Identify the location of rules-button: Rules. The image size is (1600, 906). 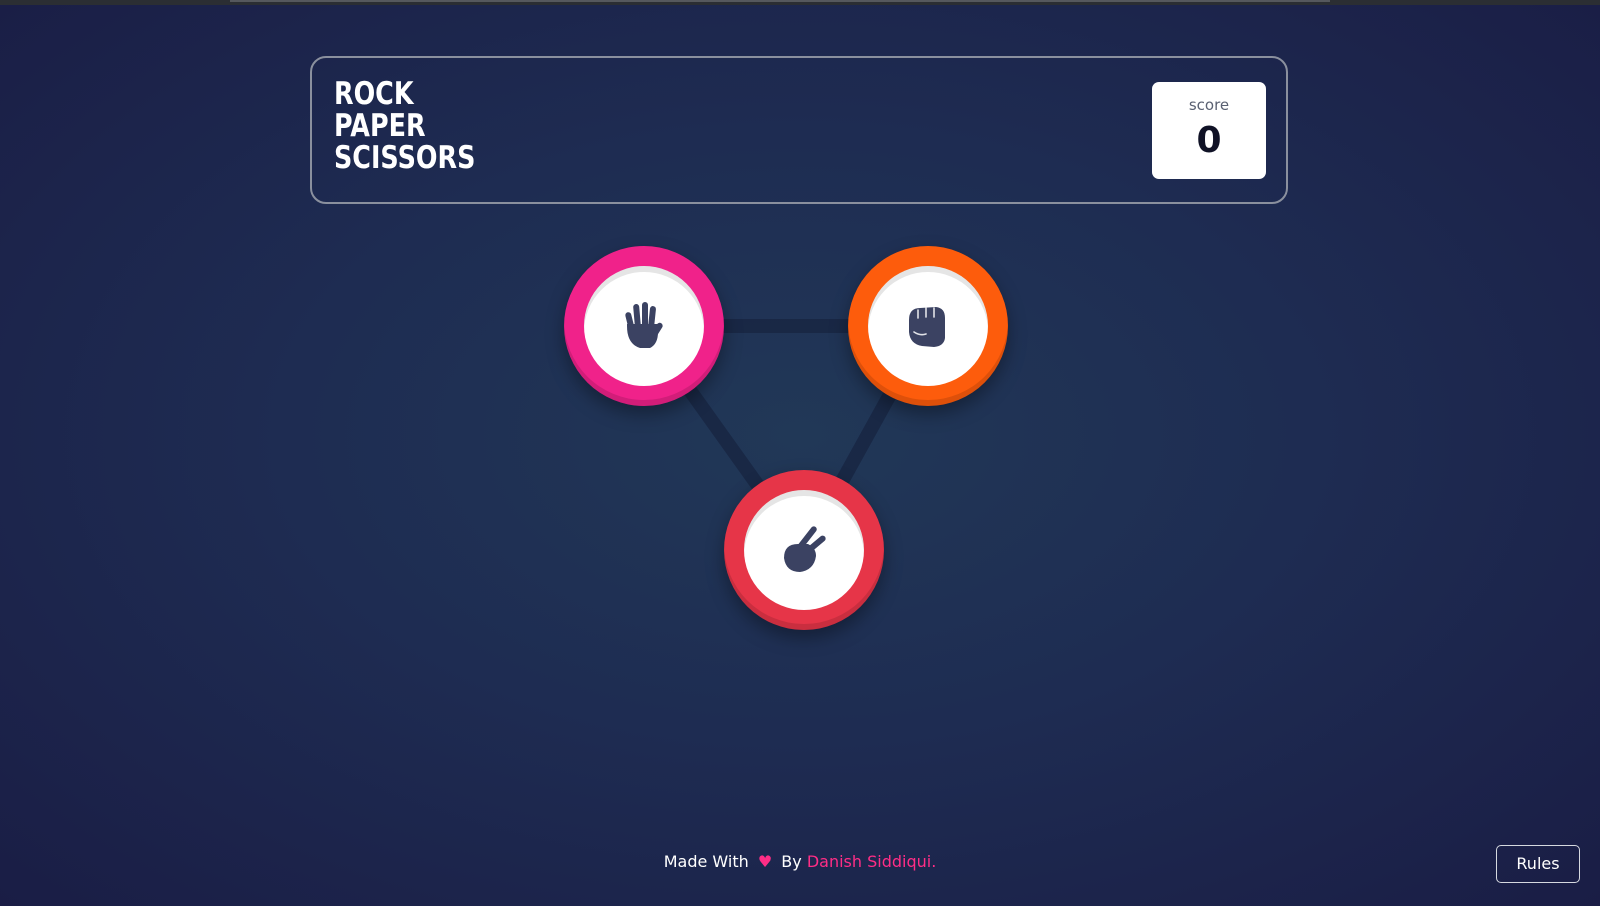
(1538, 864).